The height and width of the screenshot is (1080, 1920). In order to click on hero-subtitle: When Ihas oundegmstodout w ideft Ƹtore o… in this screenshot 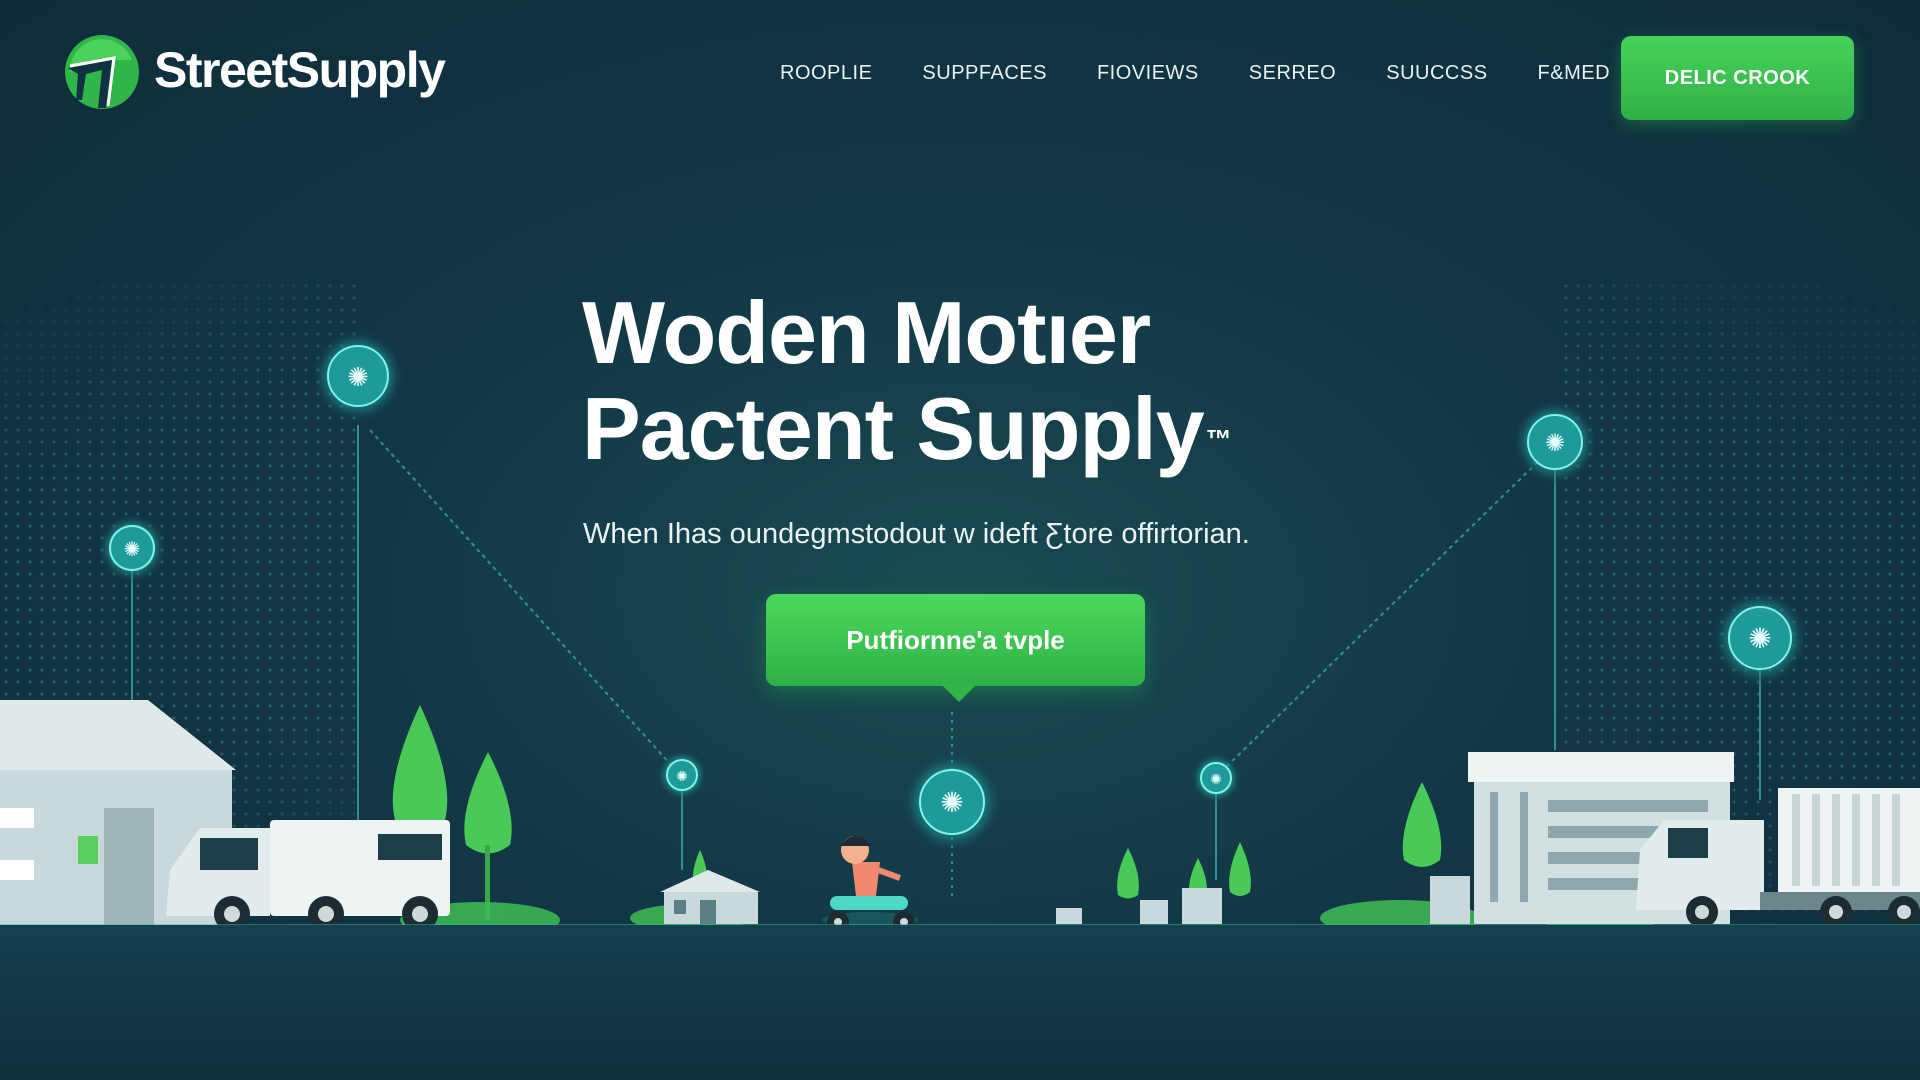, I will do `click(916, 534)`.